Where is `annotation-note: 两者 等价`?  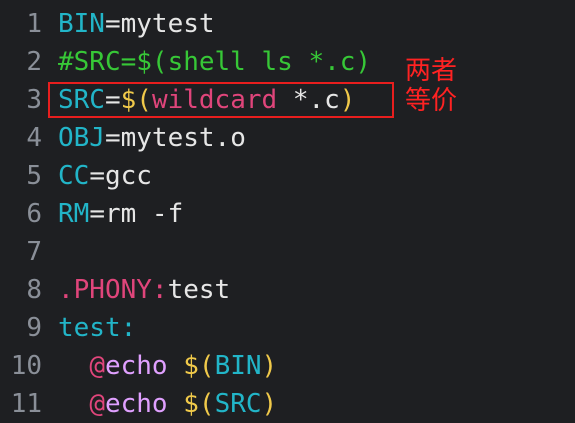
annotation-note: 两者 等价 is located at coordinates (431, 86).